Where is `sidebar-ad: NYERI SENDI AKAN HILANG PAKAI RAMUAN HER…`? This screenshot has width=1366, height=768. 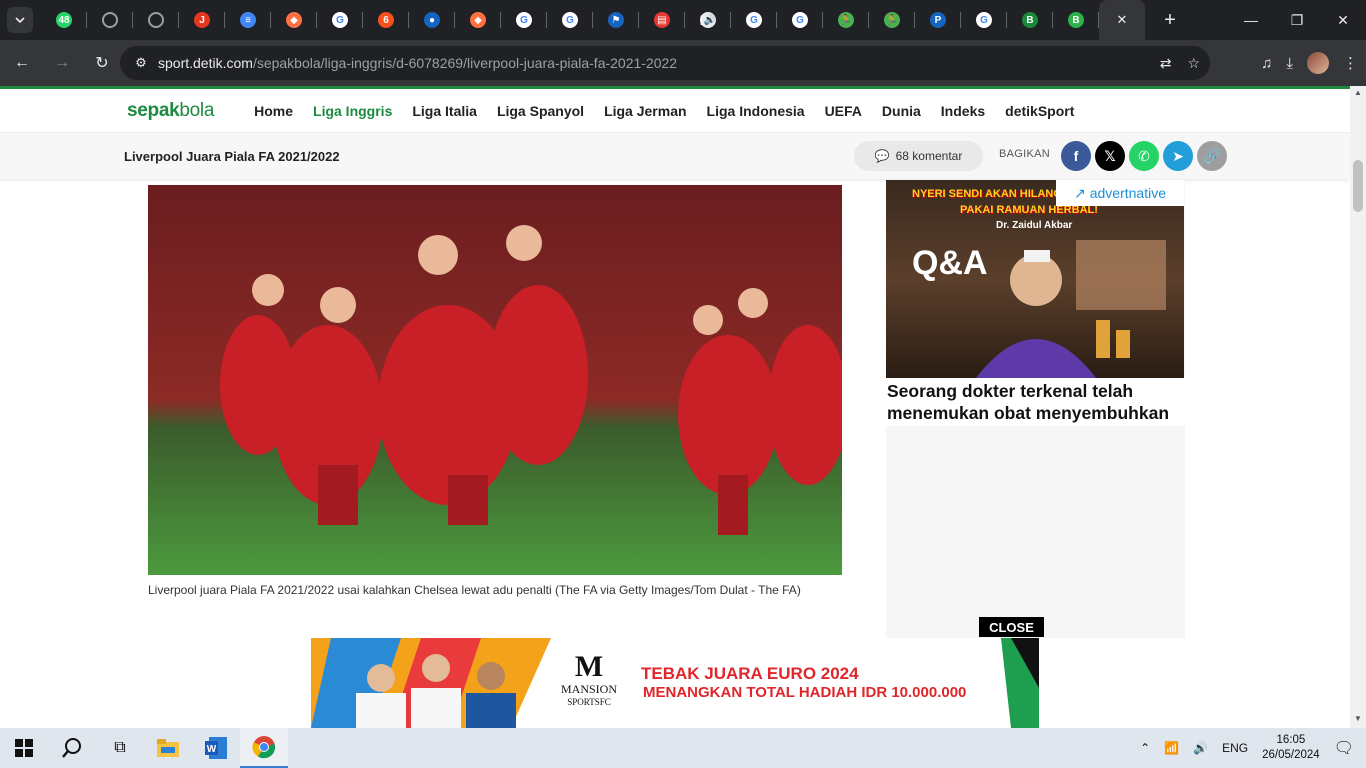
sidebar-ad: NYERI SENDI AKAN HILANG PAKAI RAMUAN HER… is located at coordinates (1035, 409).